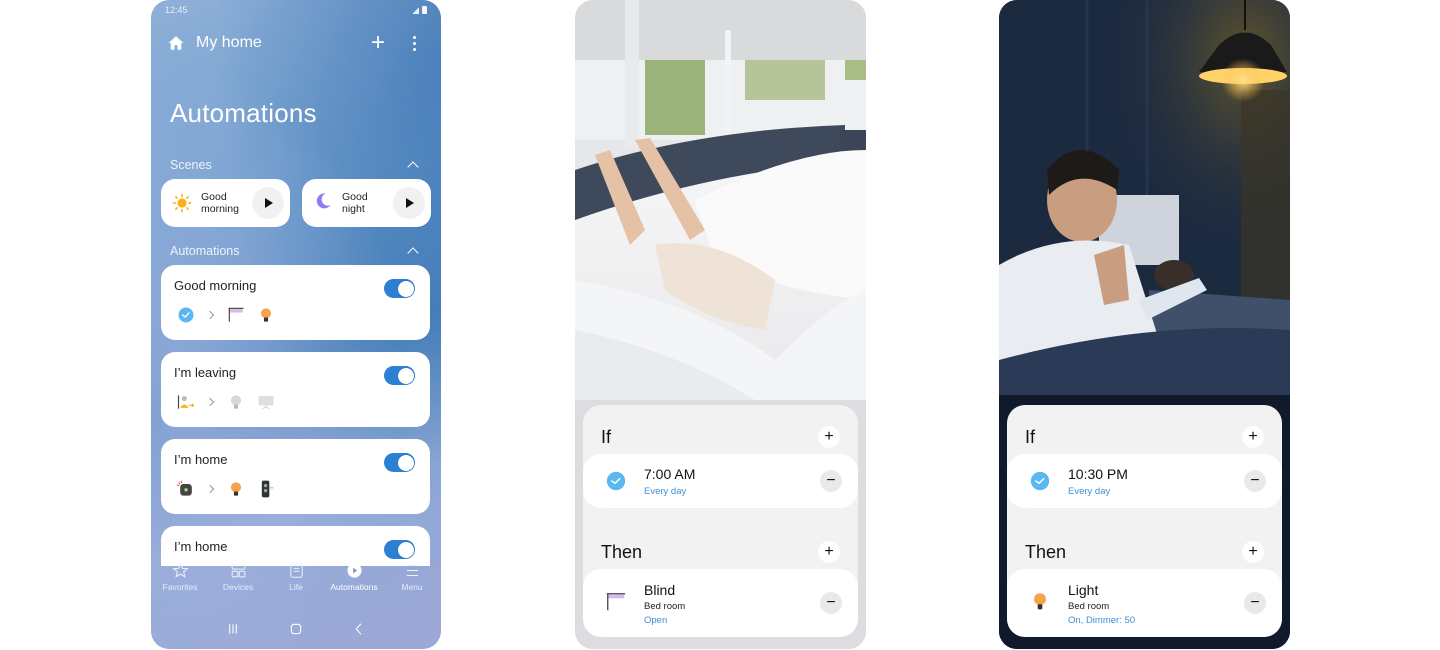  Describe the element at coordinates (295, 302) in the screenshot. I see `automation-card: Good morning` at that location.